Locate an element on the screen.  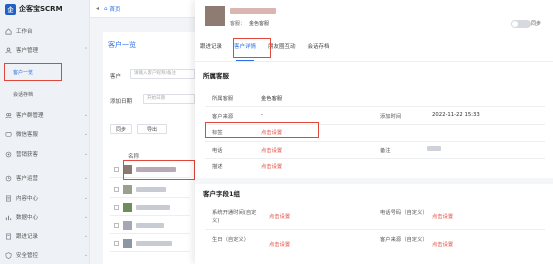
export-button: 导出 is located at coordinates (152, 129).